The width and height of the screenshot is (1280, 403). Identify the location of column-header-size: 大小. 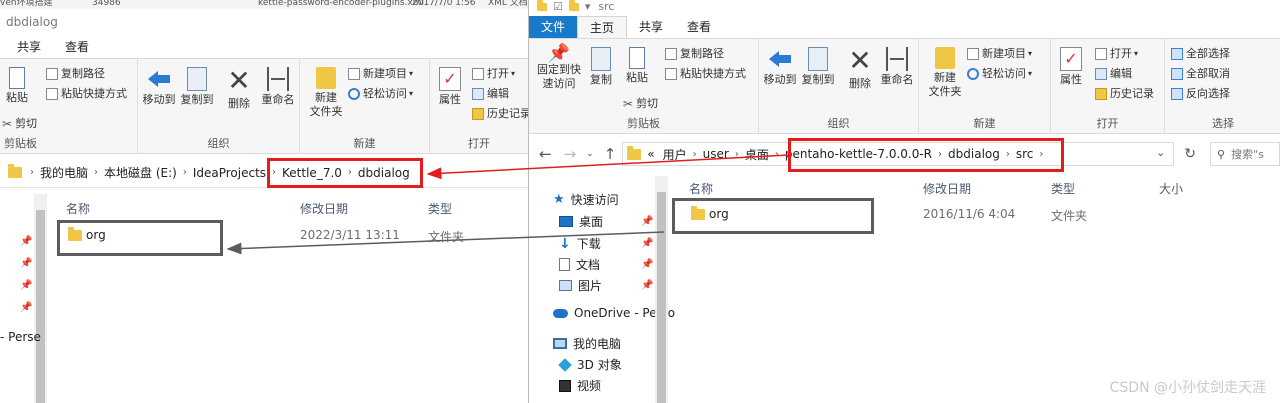
(1171, 188).